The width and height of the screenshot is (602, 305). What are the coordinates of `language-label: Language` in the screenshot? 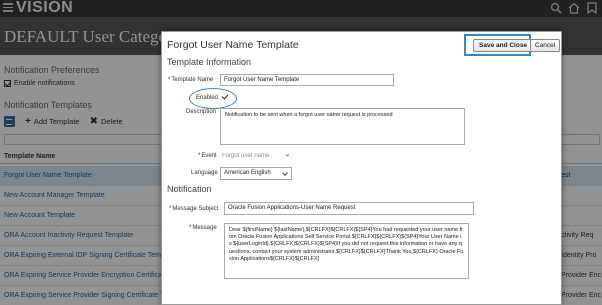 It's located at (204, 173).